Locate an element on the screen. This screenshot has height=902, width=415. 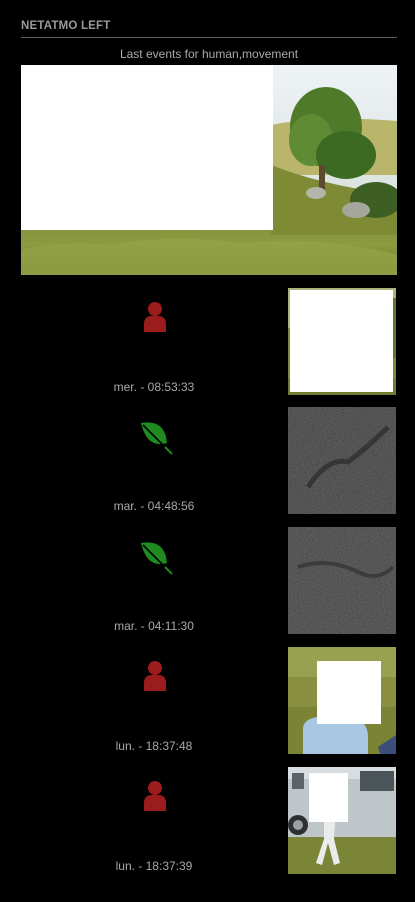
module-header: NETATMO LEFT is located at coordinates (209, 28).